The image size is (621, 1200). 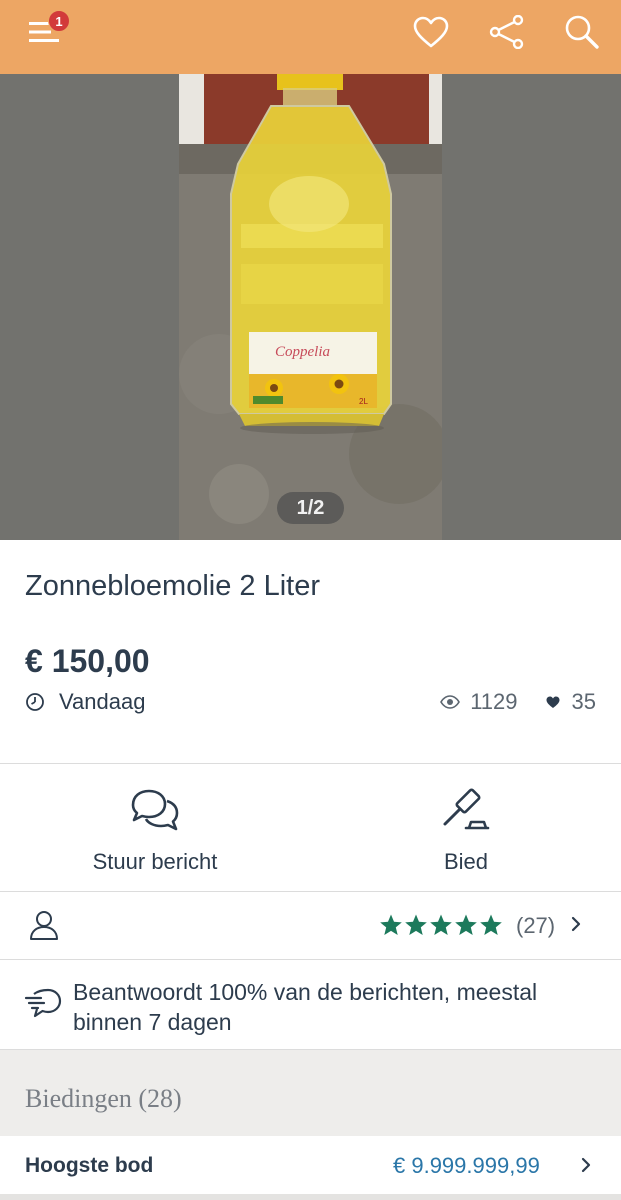 I want to click on bid-label: Bied, so click(x=466, y=861).